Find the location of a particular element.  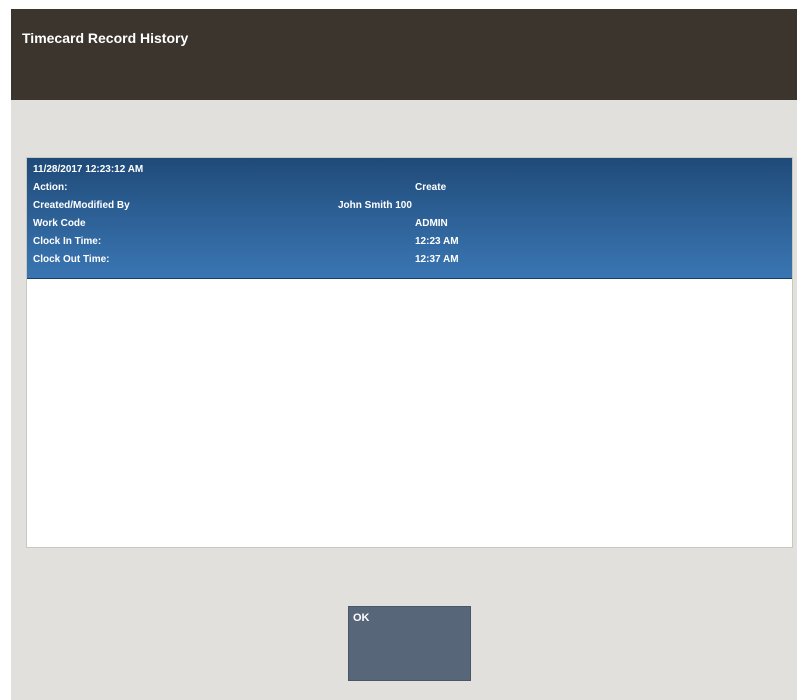

record-row-work-code: Work Code ADMIN is located at coordinates (413, 224).